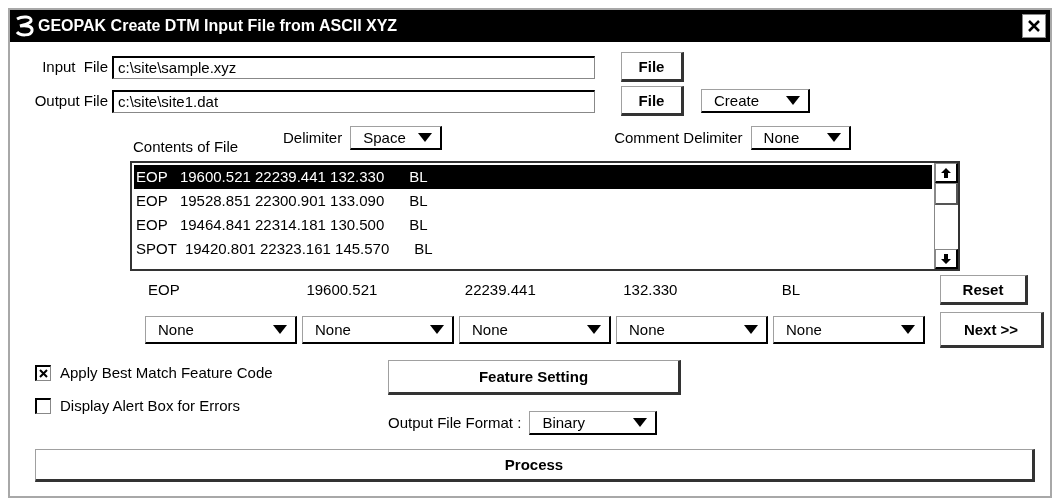 Image resolution: width=1063 pixels, height=503 pixels. I want to click on output-file-field: c:\site\site1.dat, so click(353, 101).